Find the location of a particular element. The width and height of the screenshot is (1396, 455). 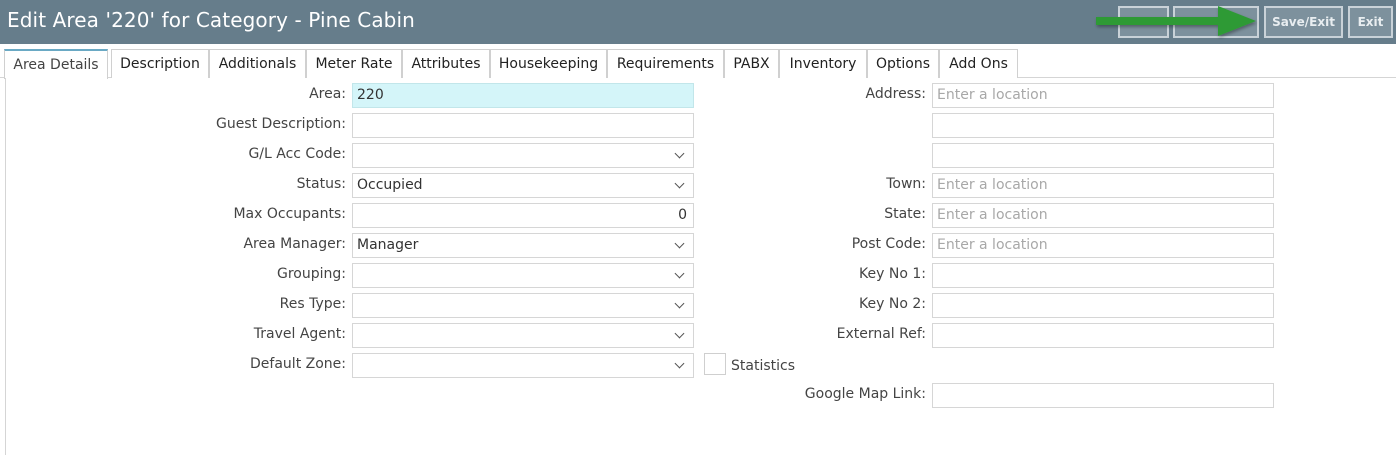

tab-attributes: Attributes is located at coordinates (446, 63).